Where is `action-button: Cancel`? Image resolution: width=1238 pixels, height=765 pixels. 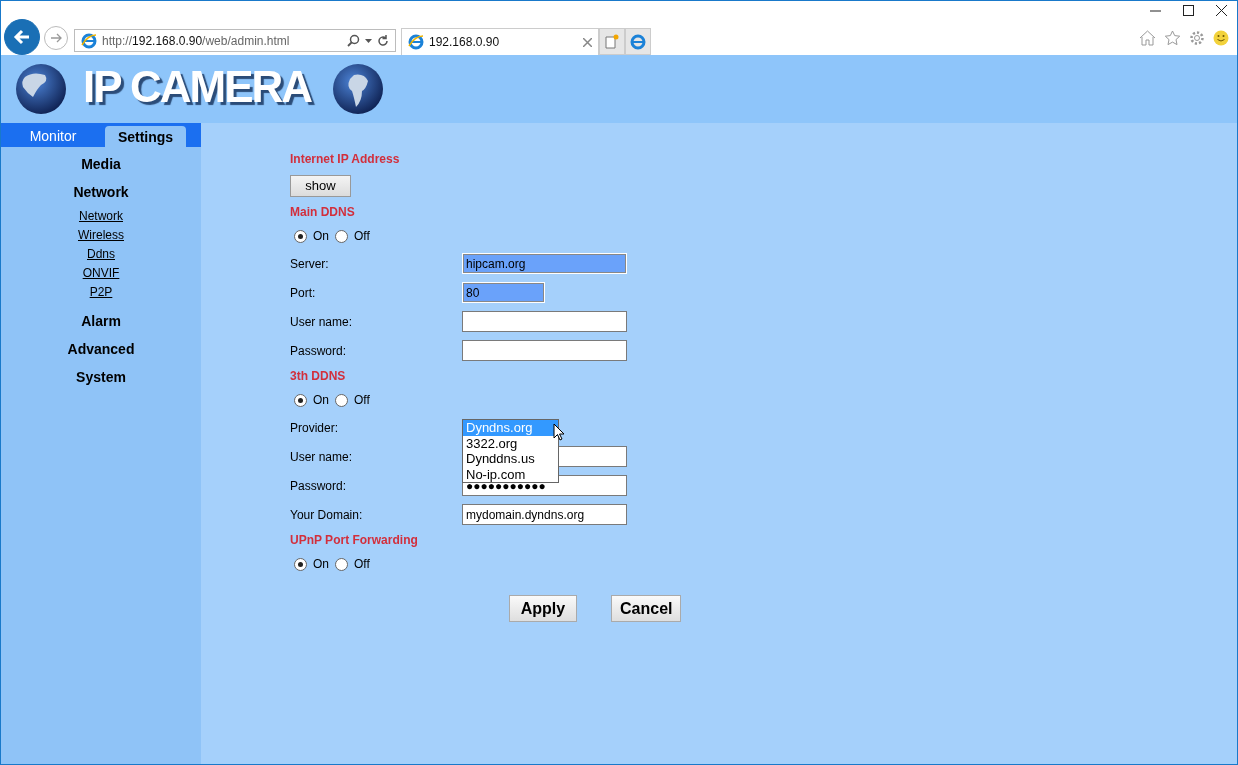
action-button: Cancel is located at coordinates (646, 608).